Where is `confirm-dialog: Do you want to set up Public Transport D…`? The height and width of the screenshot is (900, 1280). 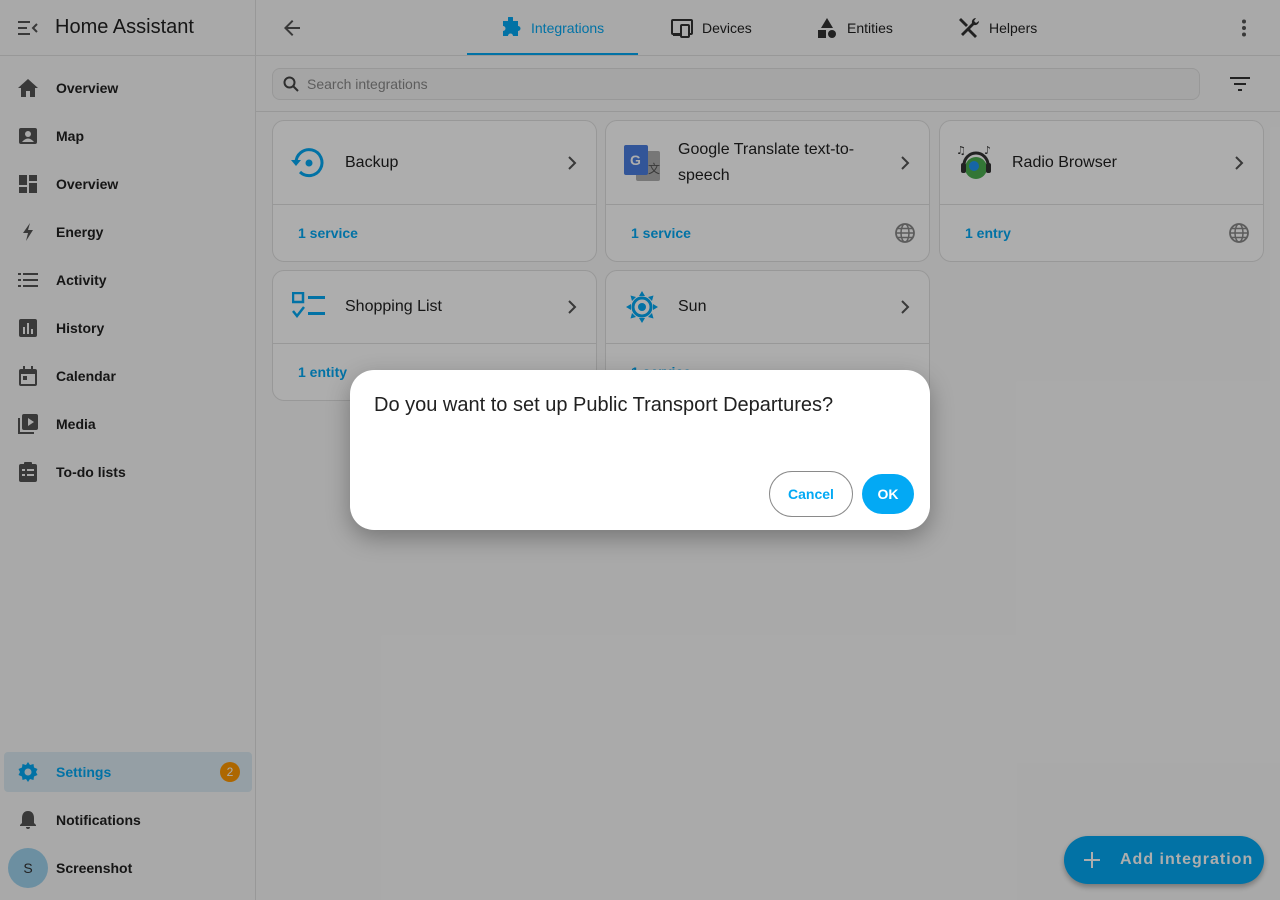 confirm-dialog: Do you want to set up Public Transport D… is located at coordinates (640, 450).